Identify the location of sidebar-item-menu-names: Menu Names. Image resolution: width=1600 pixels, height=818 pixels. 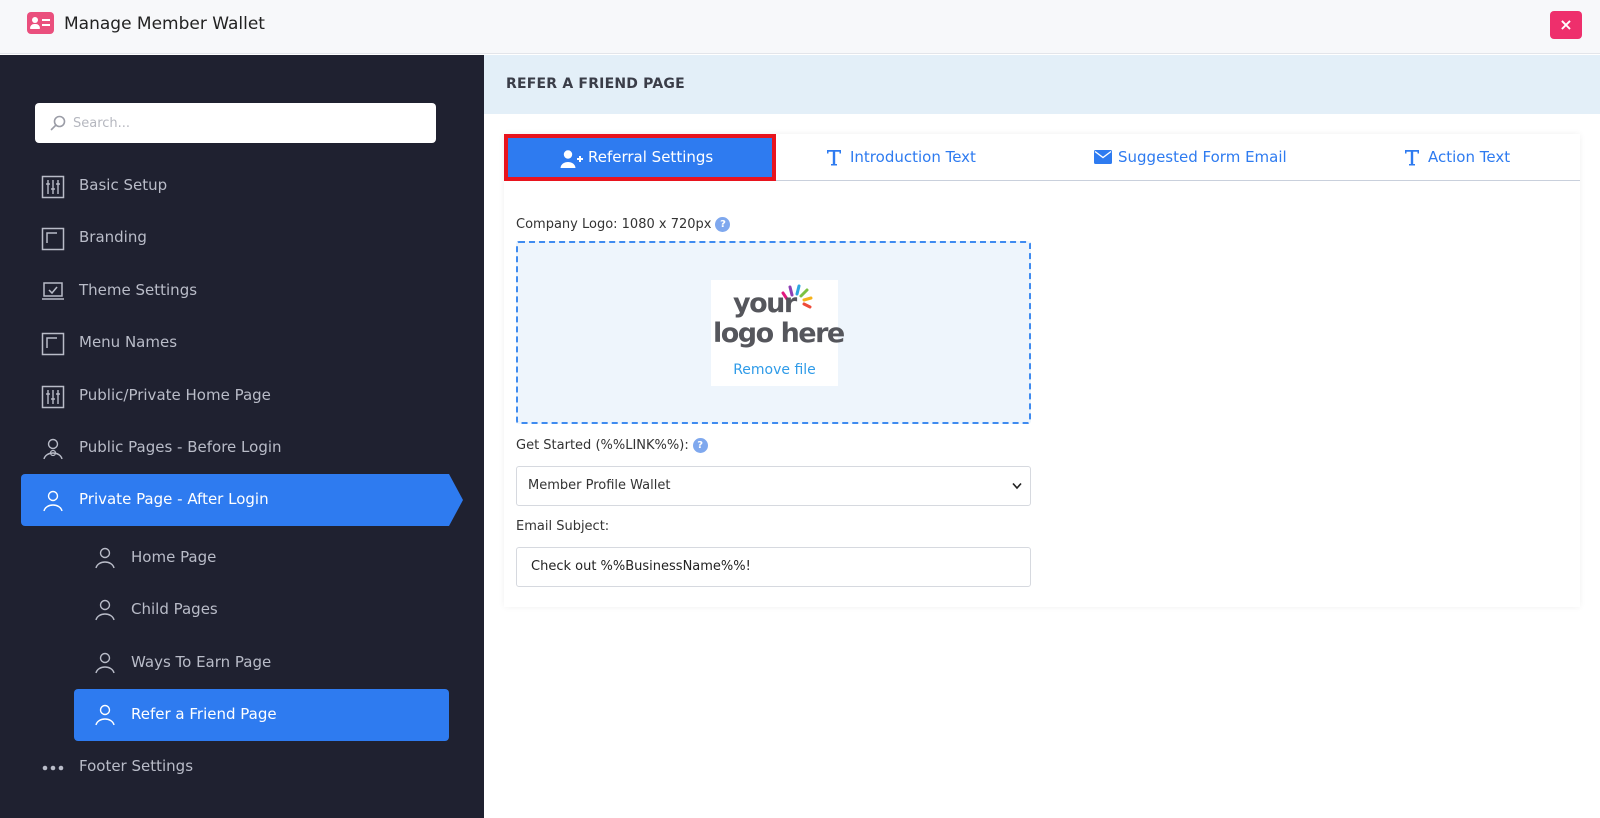
(235, 343).